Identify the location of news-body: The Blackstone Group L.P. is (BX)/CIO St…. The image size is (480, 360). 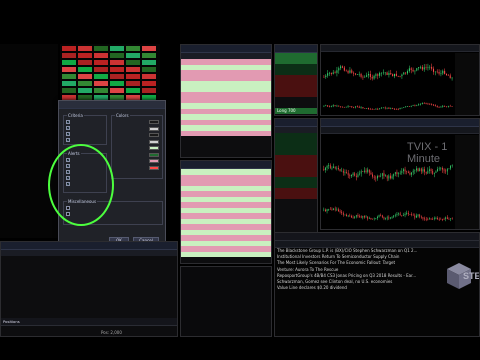
(347, 250).